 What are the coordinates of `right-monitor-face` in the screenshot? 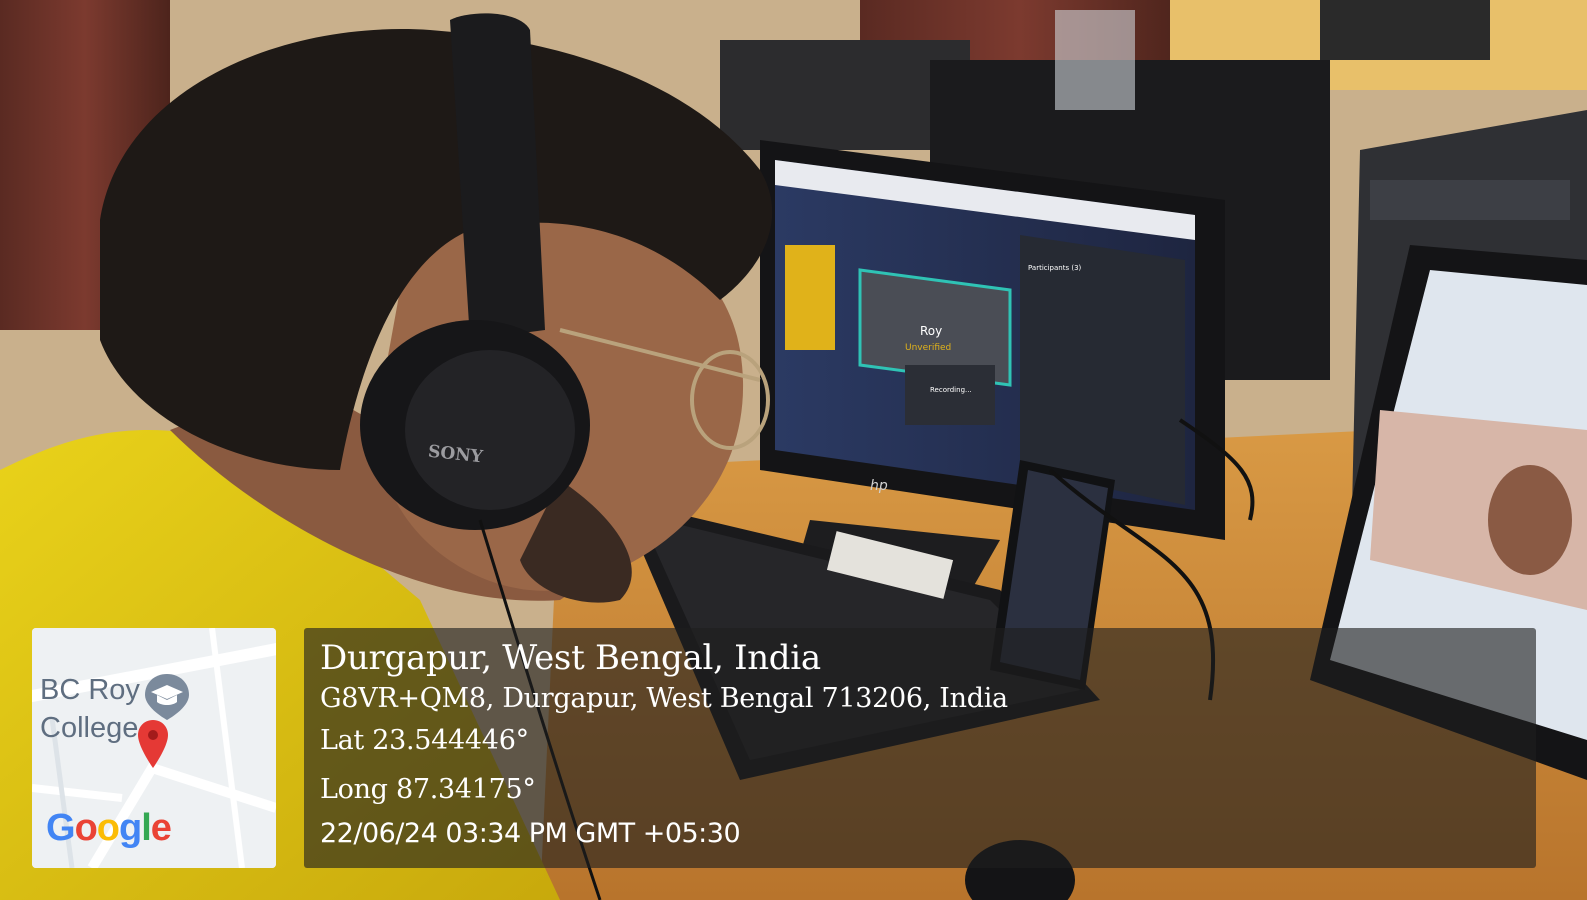 It's located at (1530, 520).